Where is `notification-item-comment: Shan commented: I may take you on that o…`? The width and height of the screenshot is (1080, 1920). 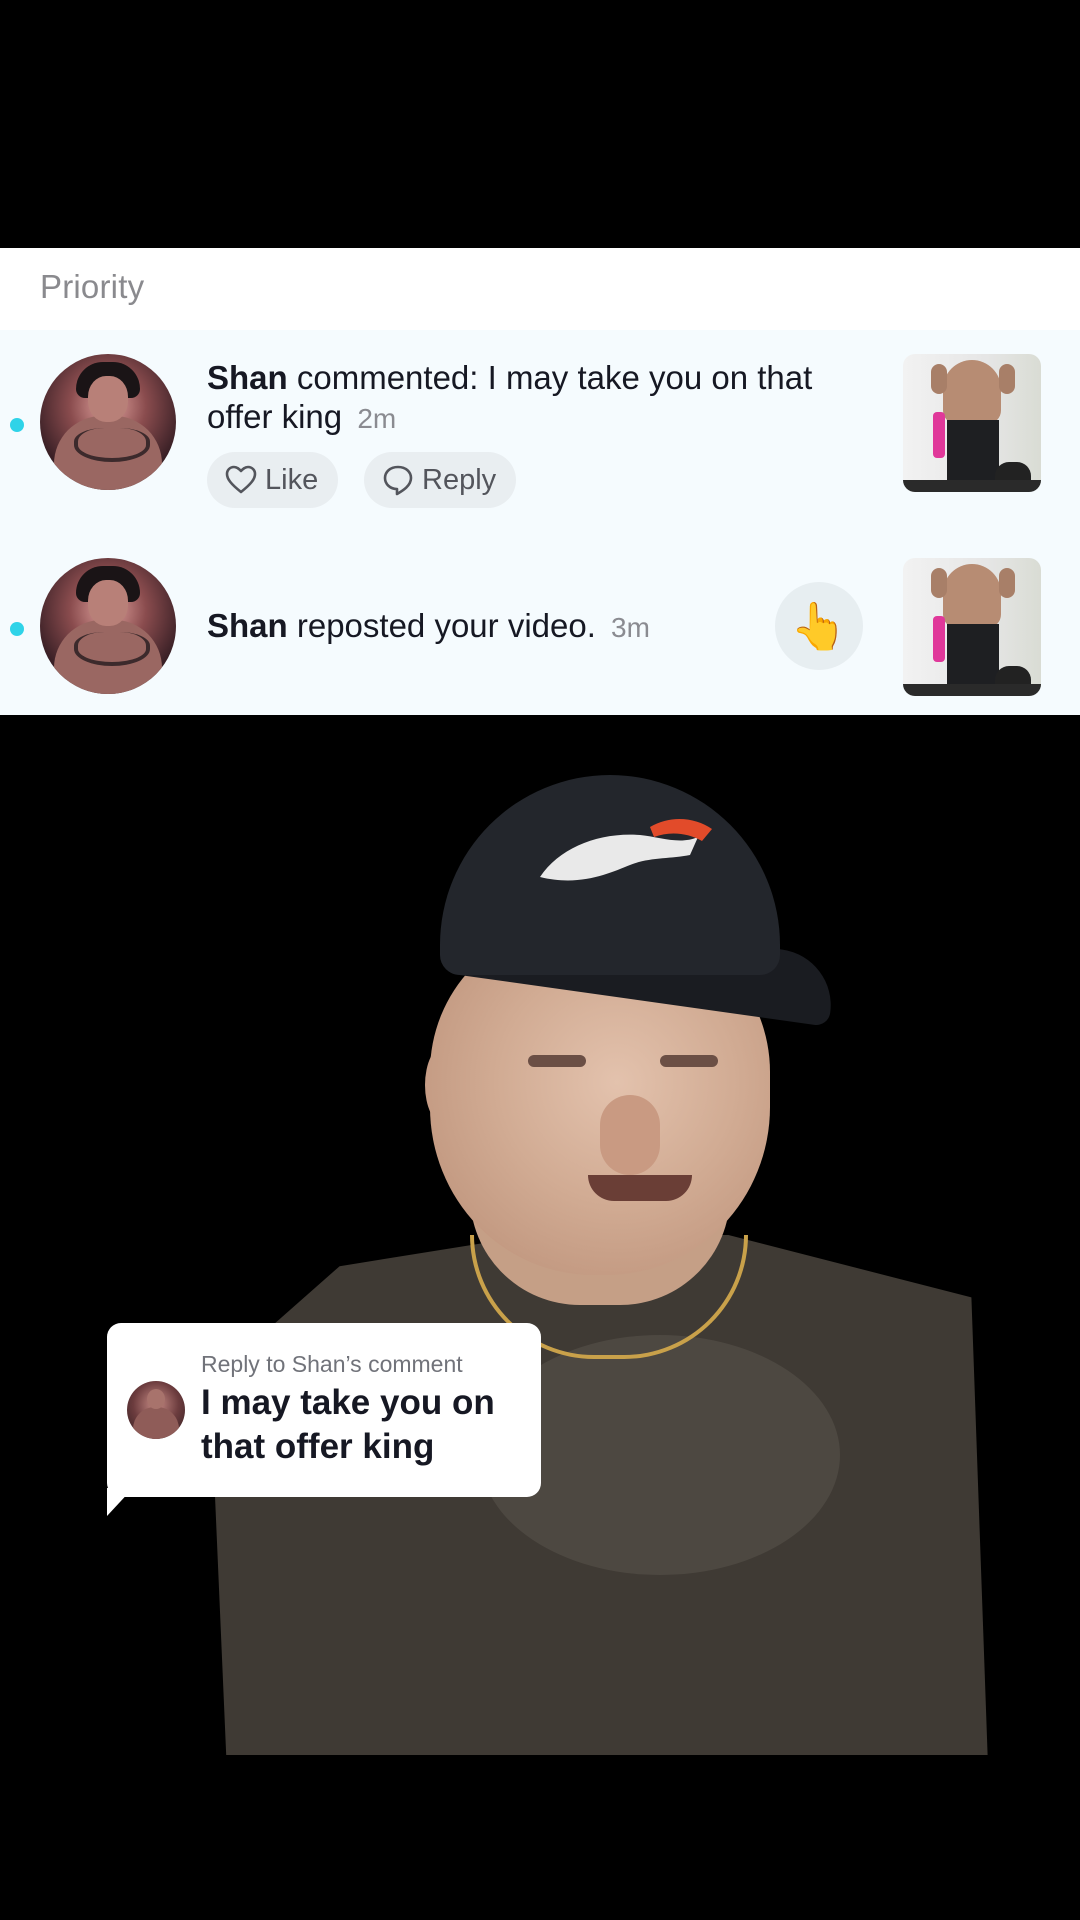 notification-item-comment: Shan commented: I may take you on that o… is located at coordinates (540, 430).